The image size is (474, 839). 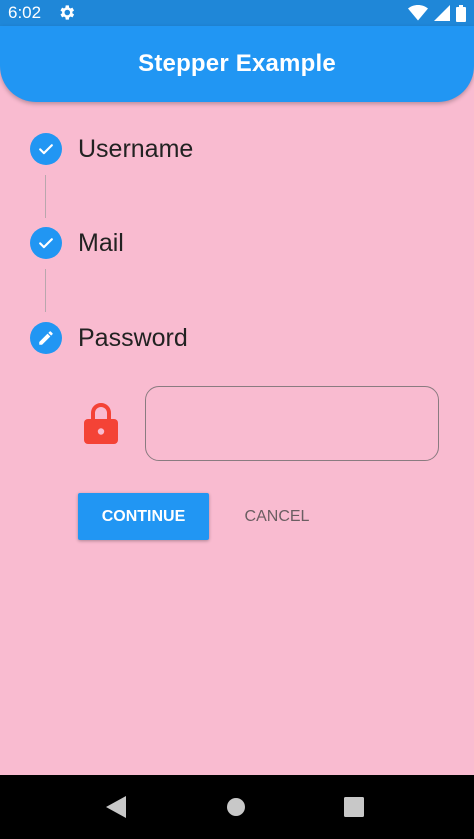 What do you see at coordinates (461, 13) in the screenshot?
I see `battery-icon` at bounding box center [461, 13].